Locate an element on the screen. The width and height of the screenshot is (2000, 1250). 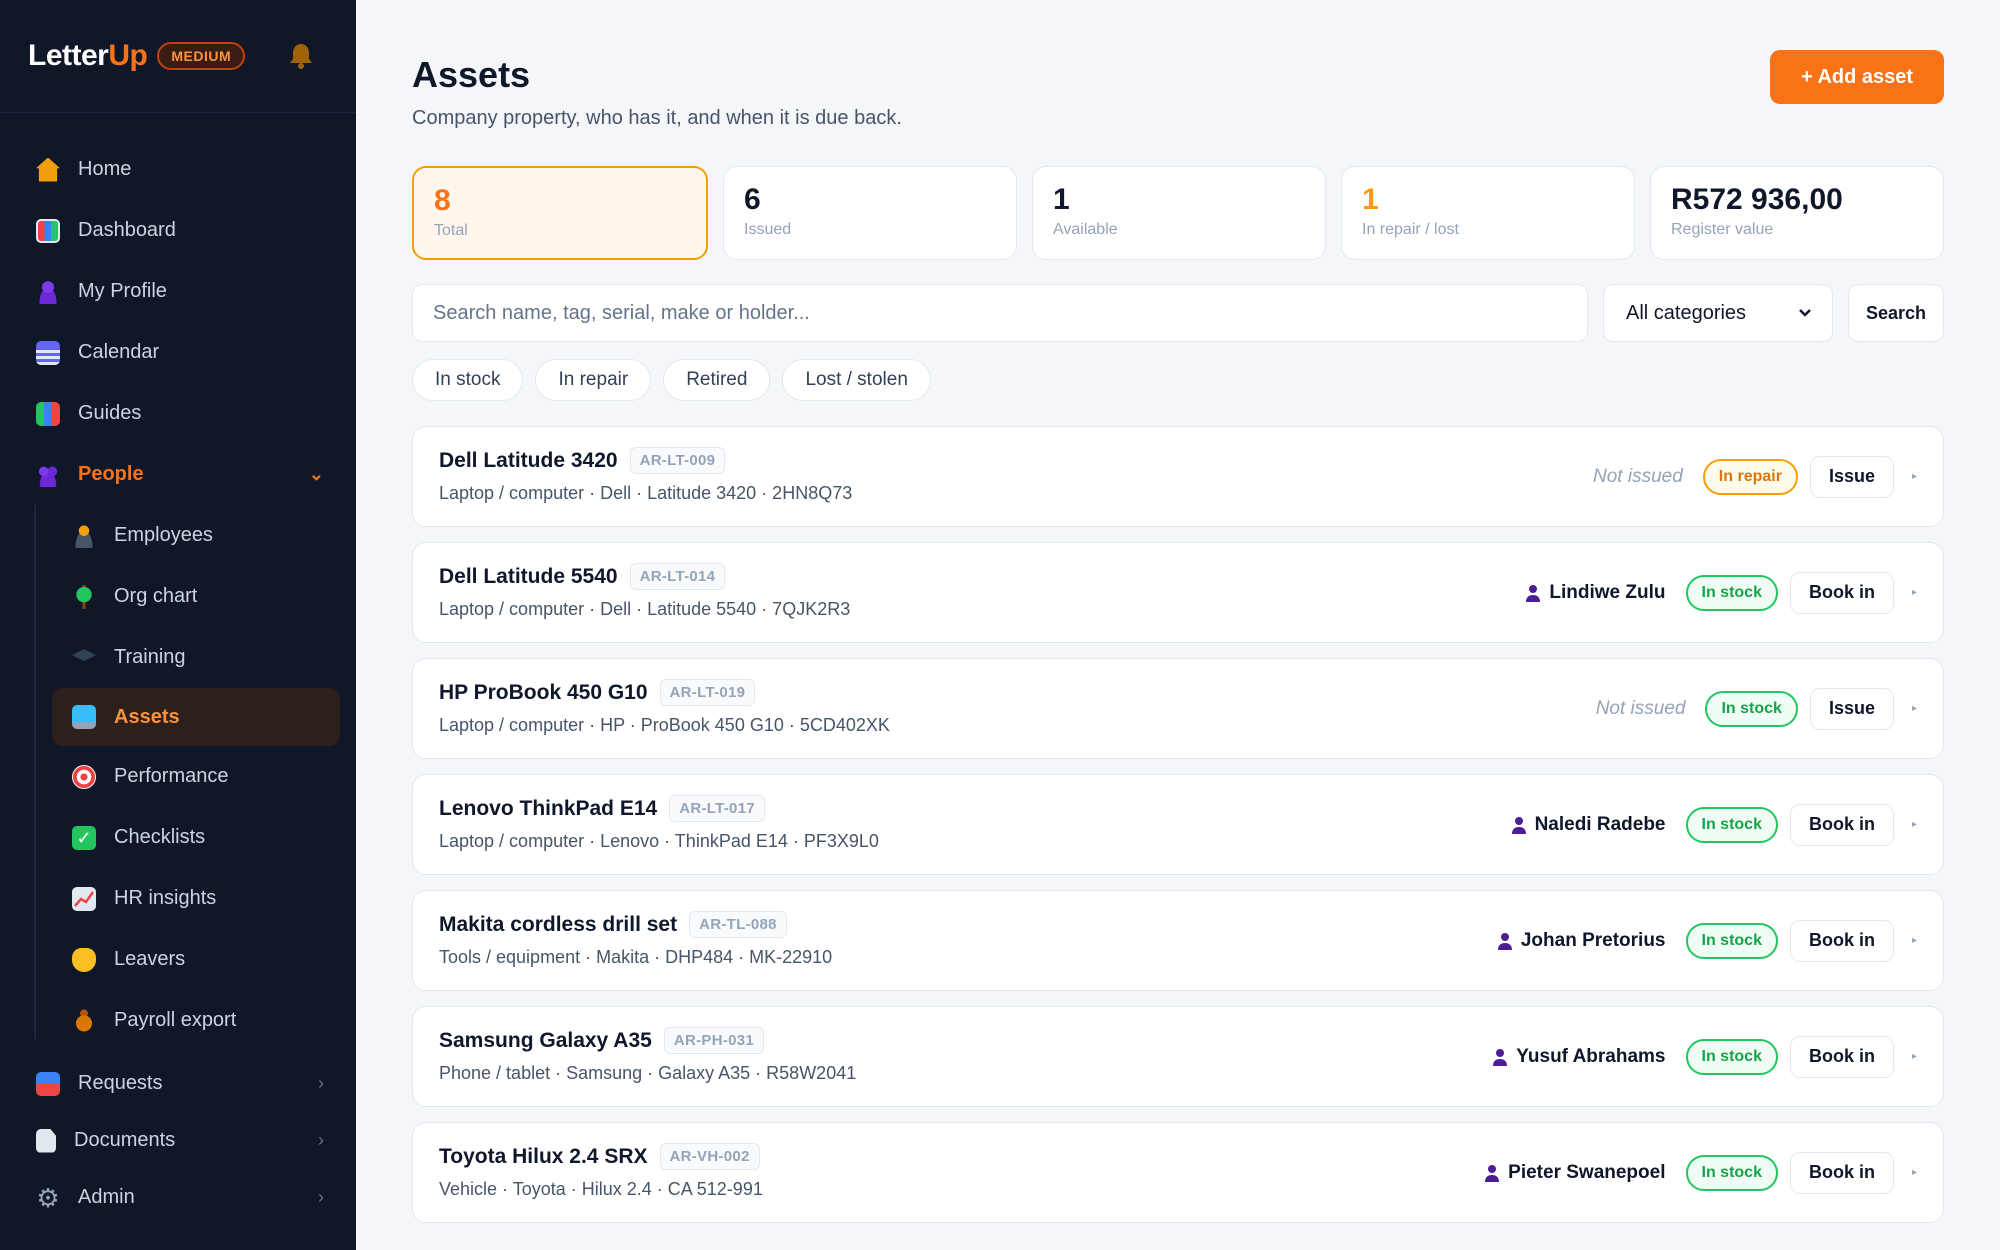
calendar-icon is located at coordinates (48, 352).